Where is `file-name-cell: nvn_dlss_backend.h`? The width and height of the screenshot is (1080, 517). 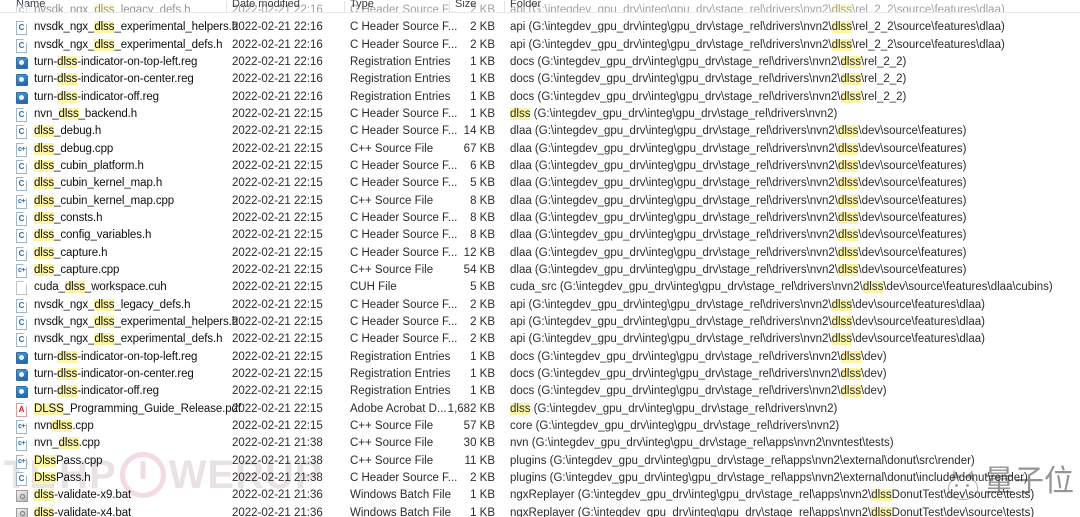 file-name-cell: nvn_dlss_backend.h is located at coordinates (85, 113).